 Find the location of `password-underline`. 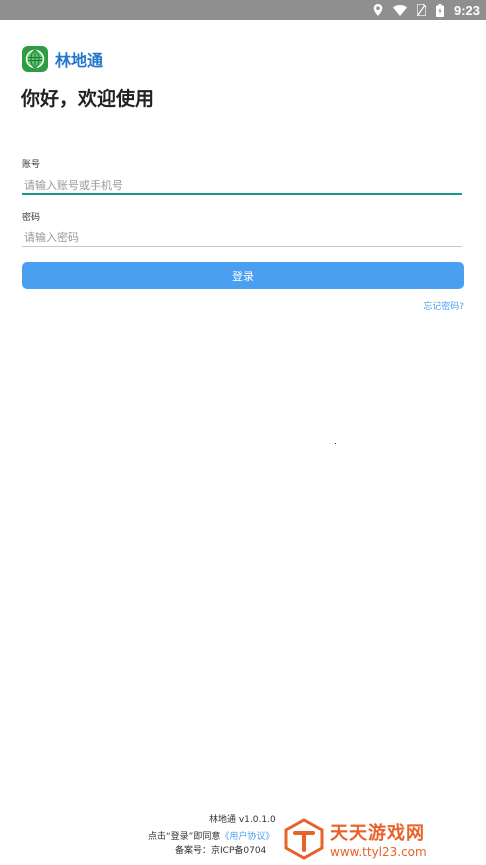

password-underline is located at coordinates (242, 246).